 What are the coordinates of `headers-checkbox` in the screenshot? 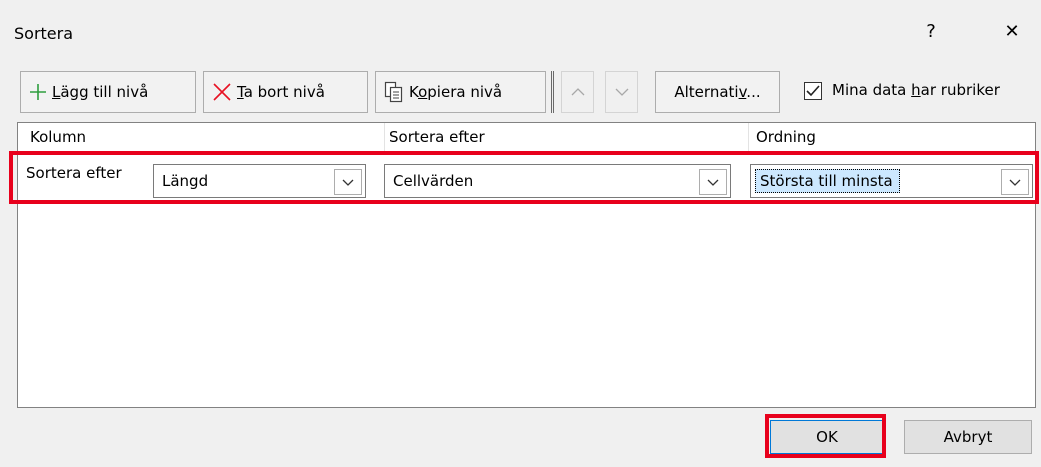 It's located at (813, 91).